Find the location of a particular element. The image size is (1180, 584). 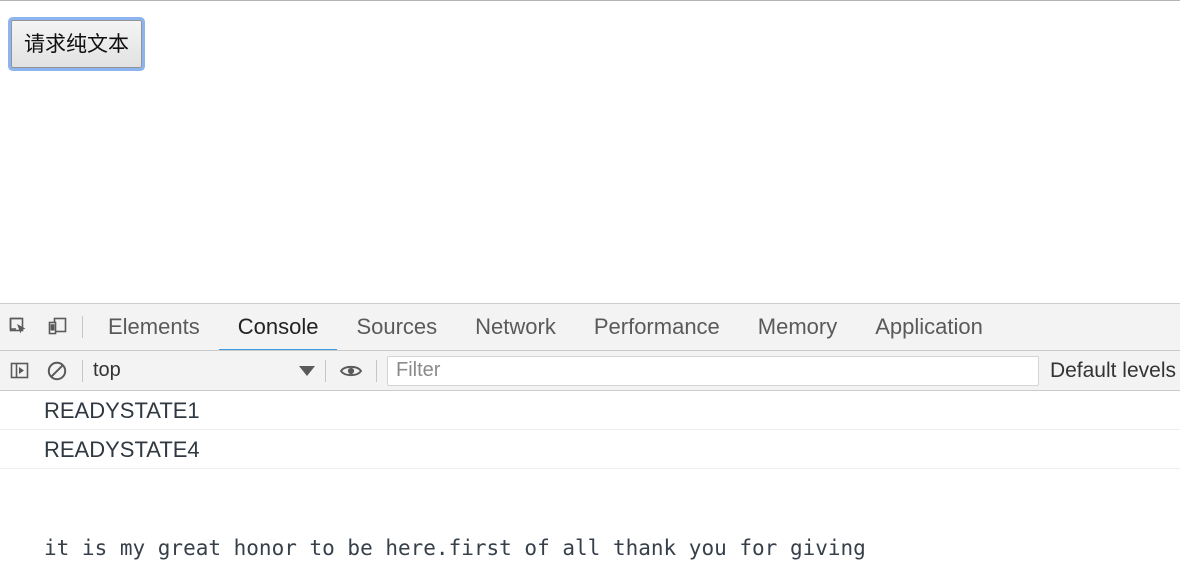

tab-console: Console is located at coordinates (278, 327).